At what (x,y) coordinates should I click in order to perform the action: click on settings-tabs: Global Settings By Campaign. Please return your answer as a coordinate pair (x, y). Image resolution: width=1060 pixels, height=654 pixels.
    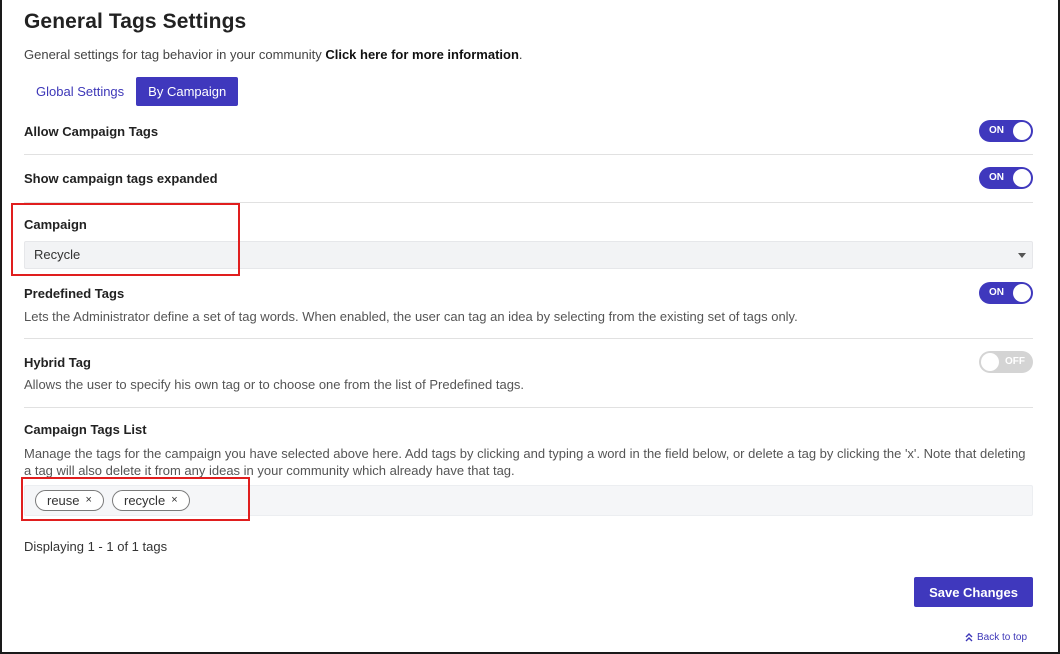
    Looking at the image, I should click on (131, 91).